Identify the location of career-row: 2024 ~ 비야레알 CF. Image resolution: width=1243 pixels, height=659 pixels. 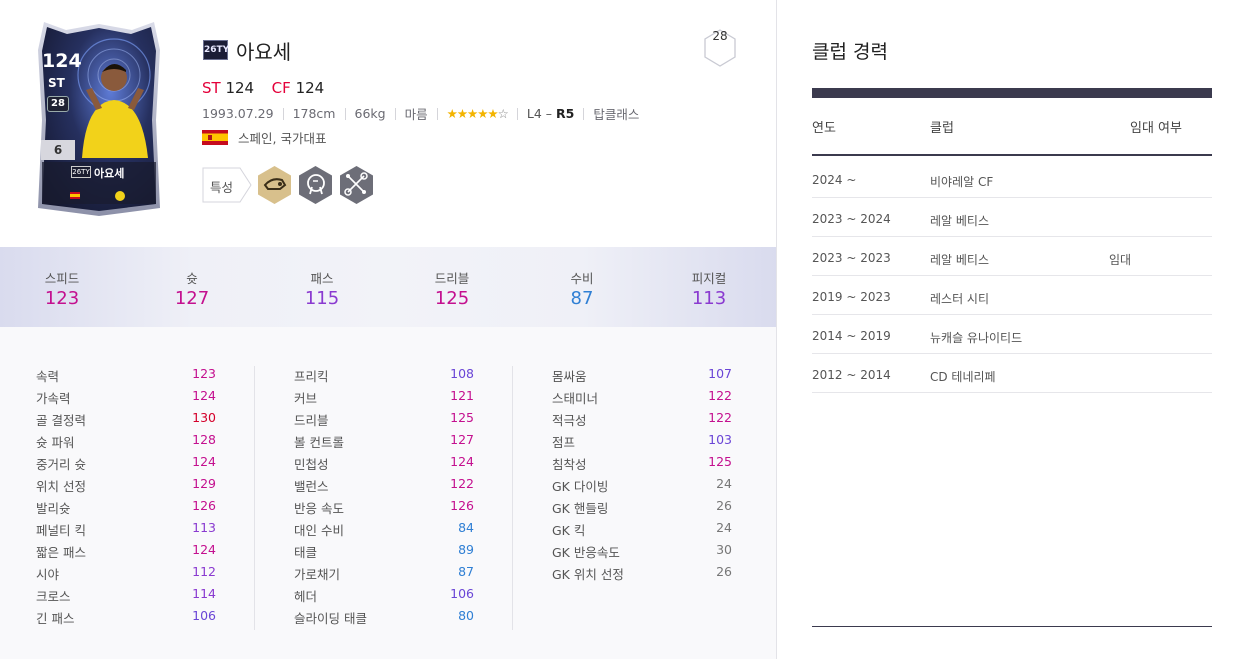
(1012, 178).